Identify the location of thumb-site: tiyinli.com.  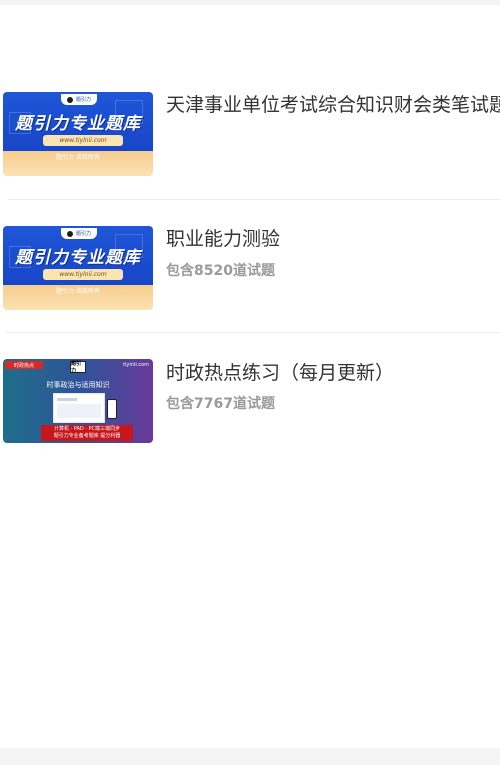
(136, 365).